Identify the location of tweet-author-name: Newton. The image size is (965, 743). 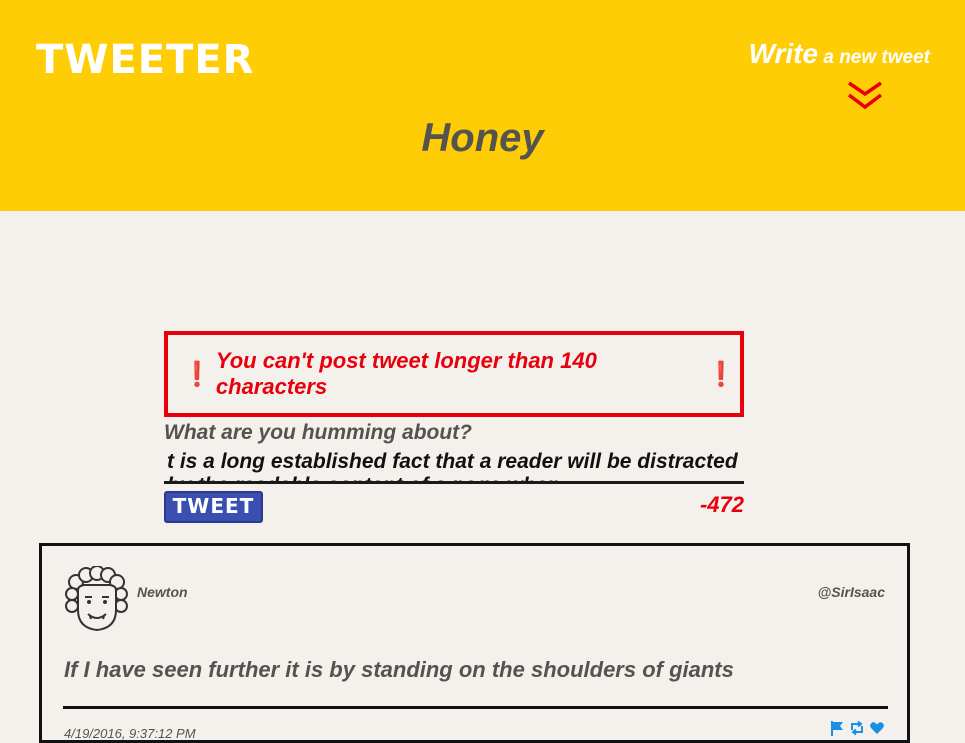
(162, 592).